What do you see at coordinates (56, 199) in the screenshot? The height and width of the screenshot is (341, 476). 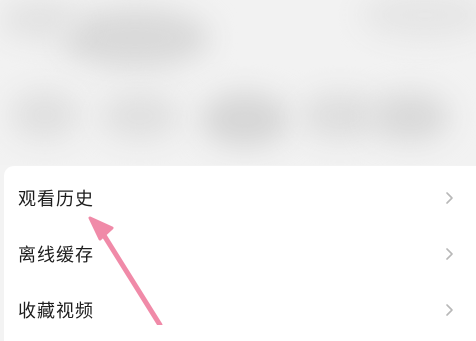 I see `menu-item-label: 观看历史` at bounding box center [56, 199].